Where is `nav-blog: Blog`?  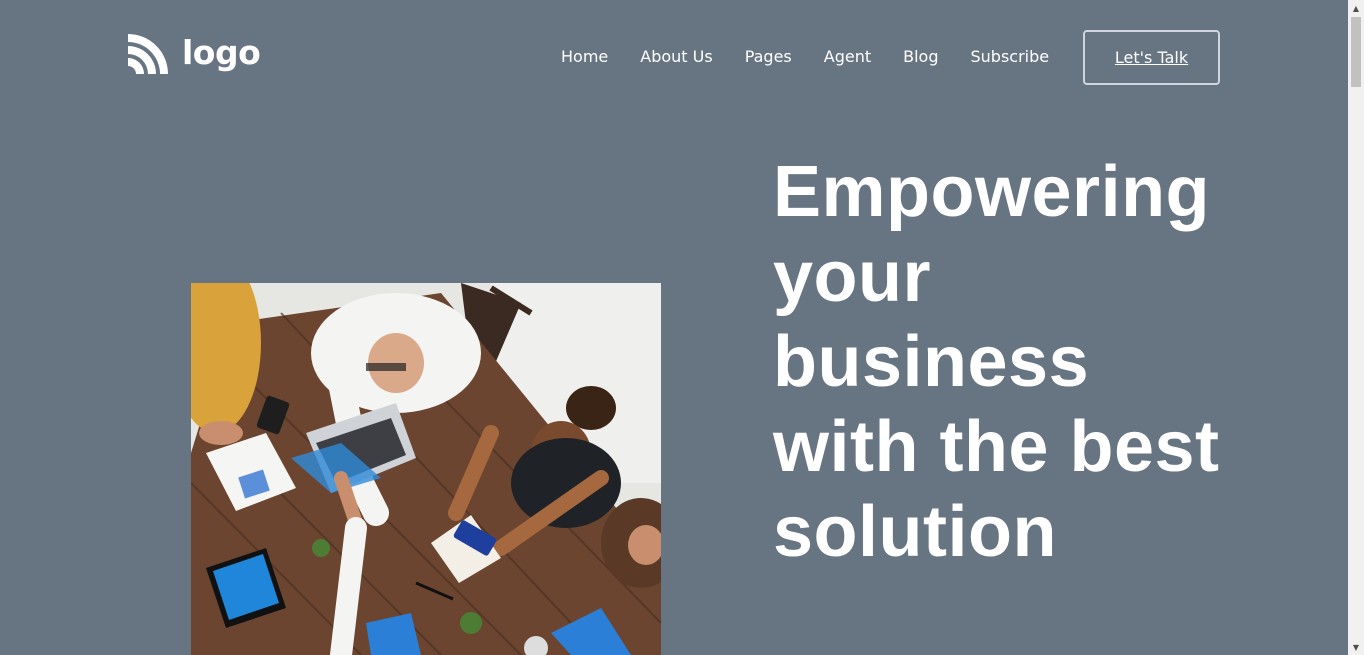
nav-blog: Blog is located at coordinates (920, 57).